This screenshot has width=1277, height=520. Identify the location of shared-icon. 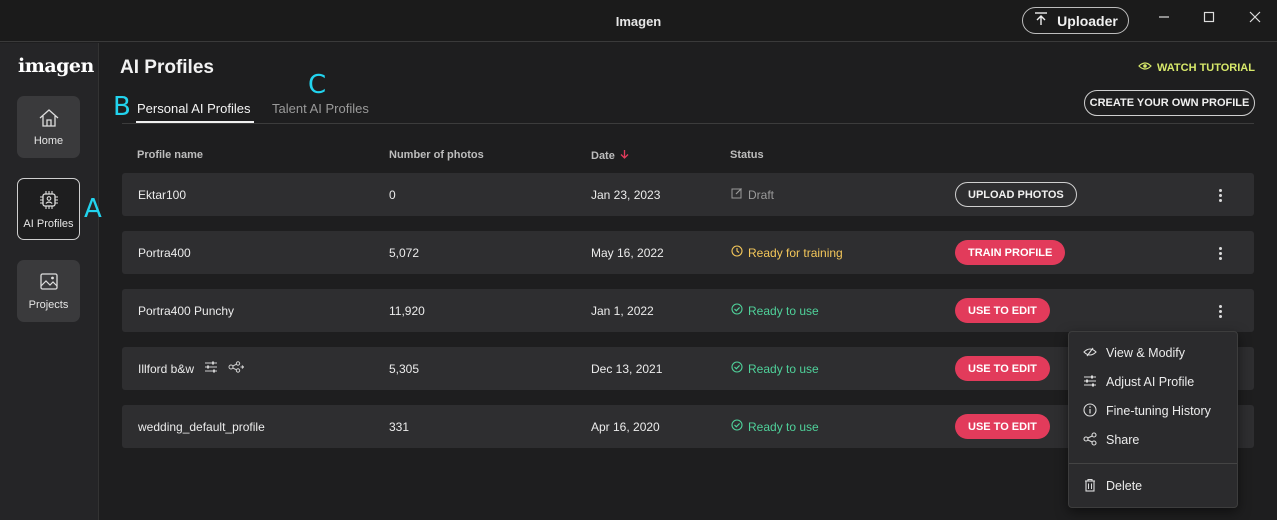
(236, 368).